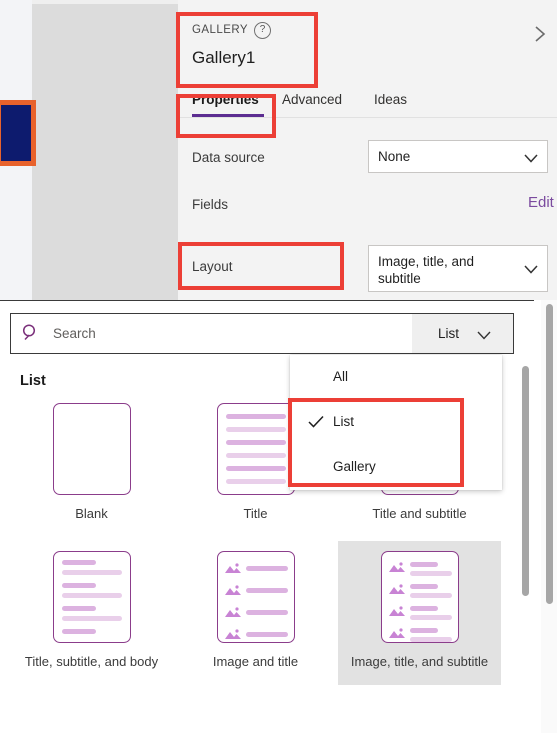 The height and width of the screenshot is (733, 557). I want to click on layout-card-image-title: Image and title, so click(255, 613).